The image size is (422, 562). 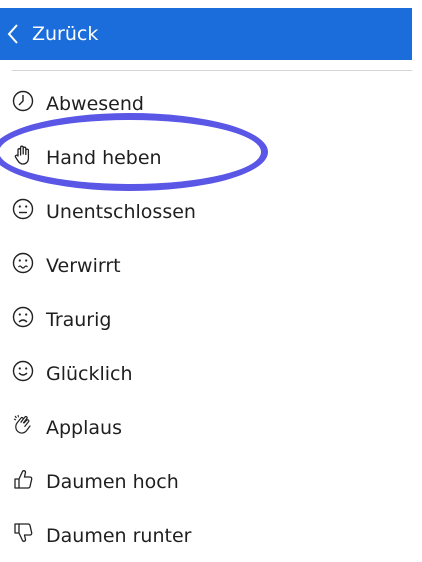 I want to click on happy-face-icon, so click(x=23, y=371).